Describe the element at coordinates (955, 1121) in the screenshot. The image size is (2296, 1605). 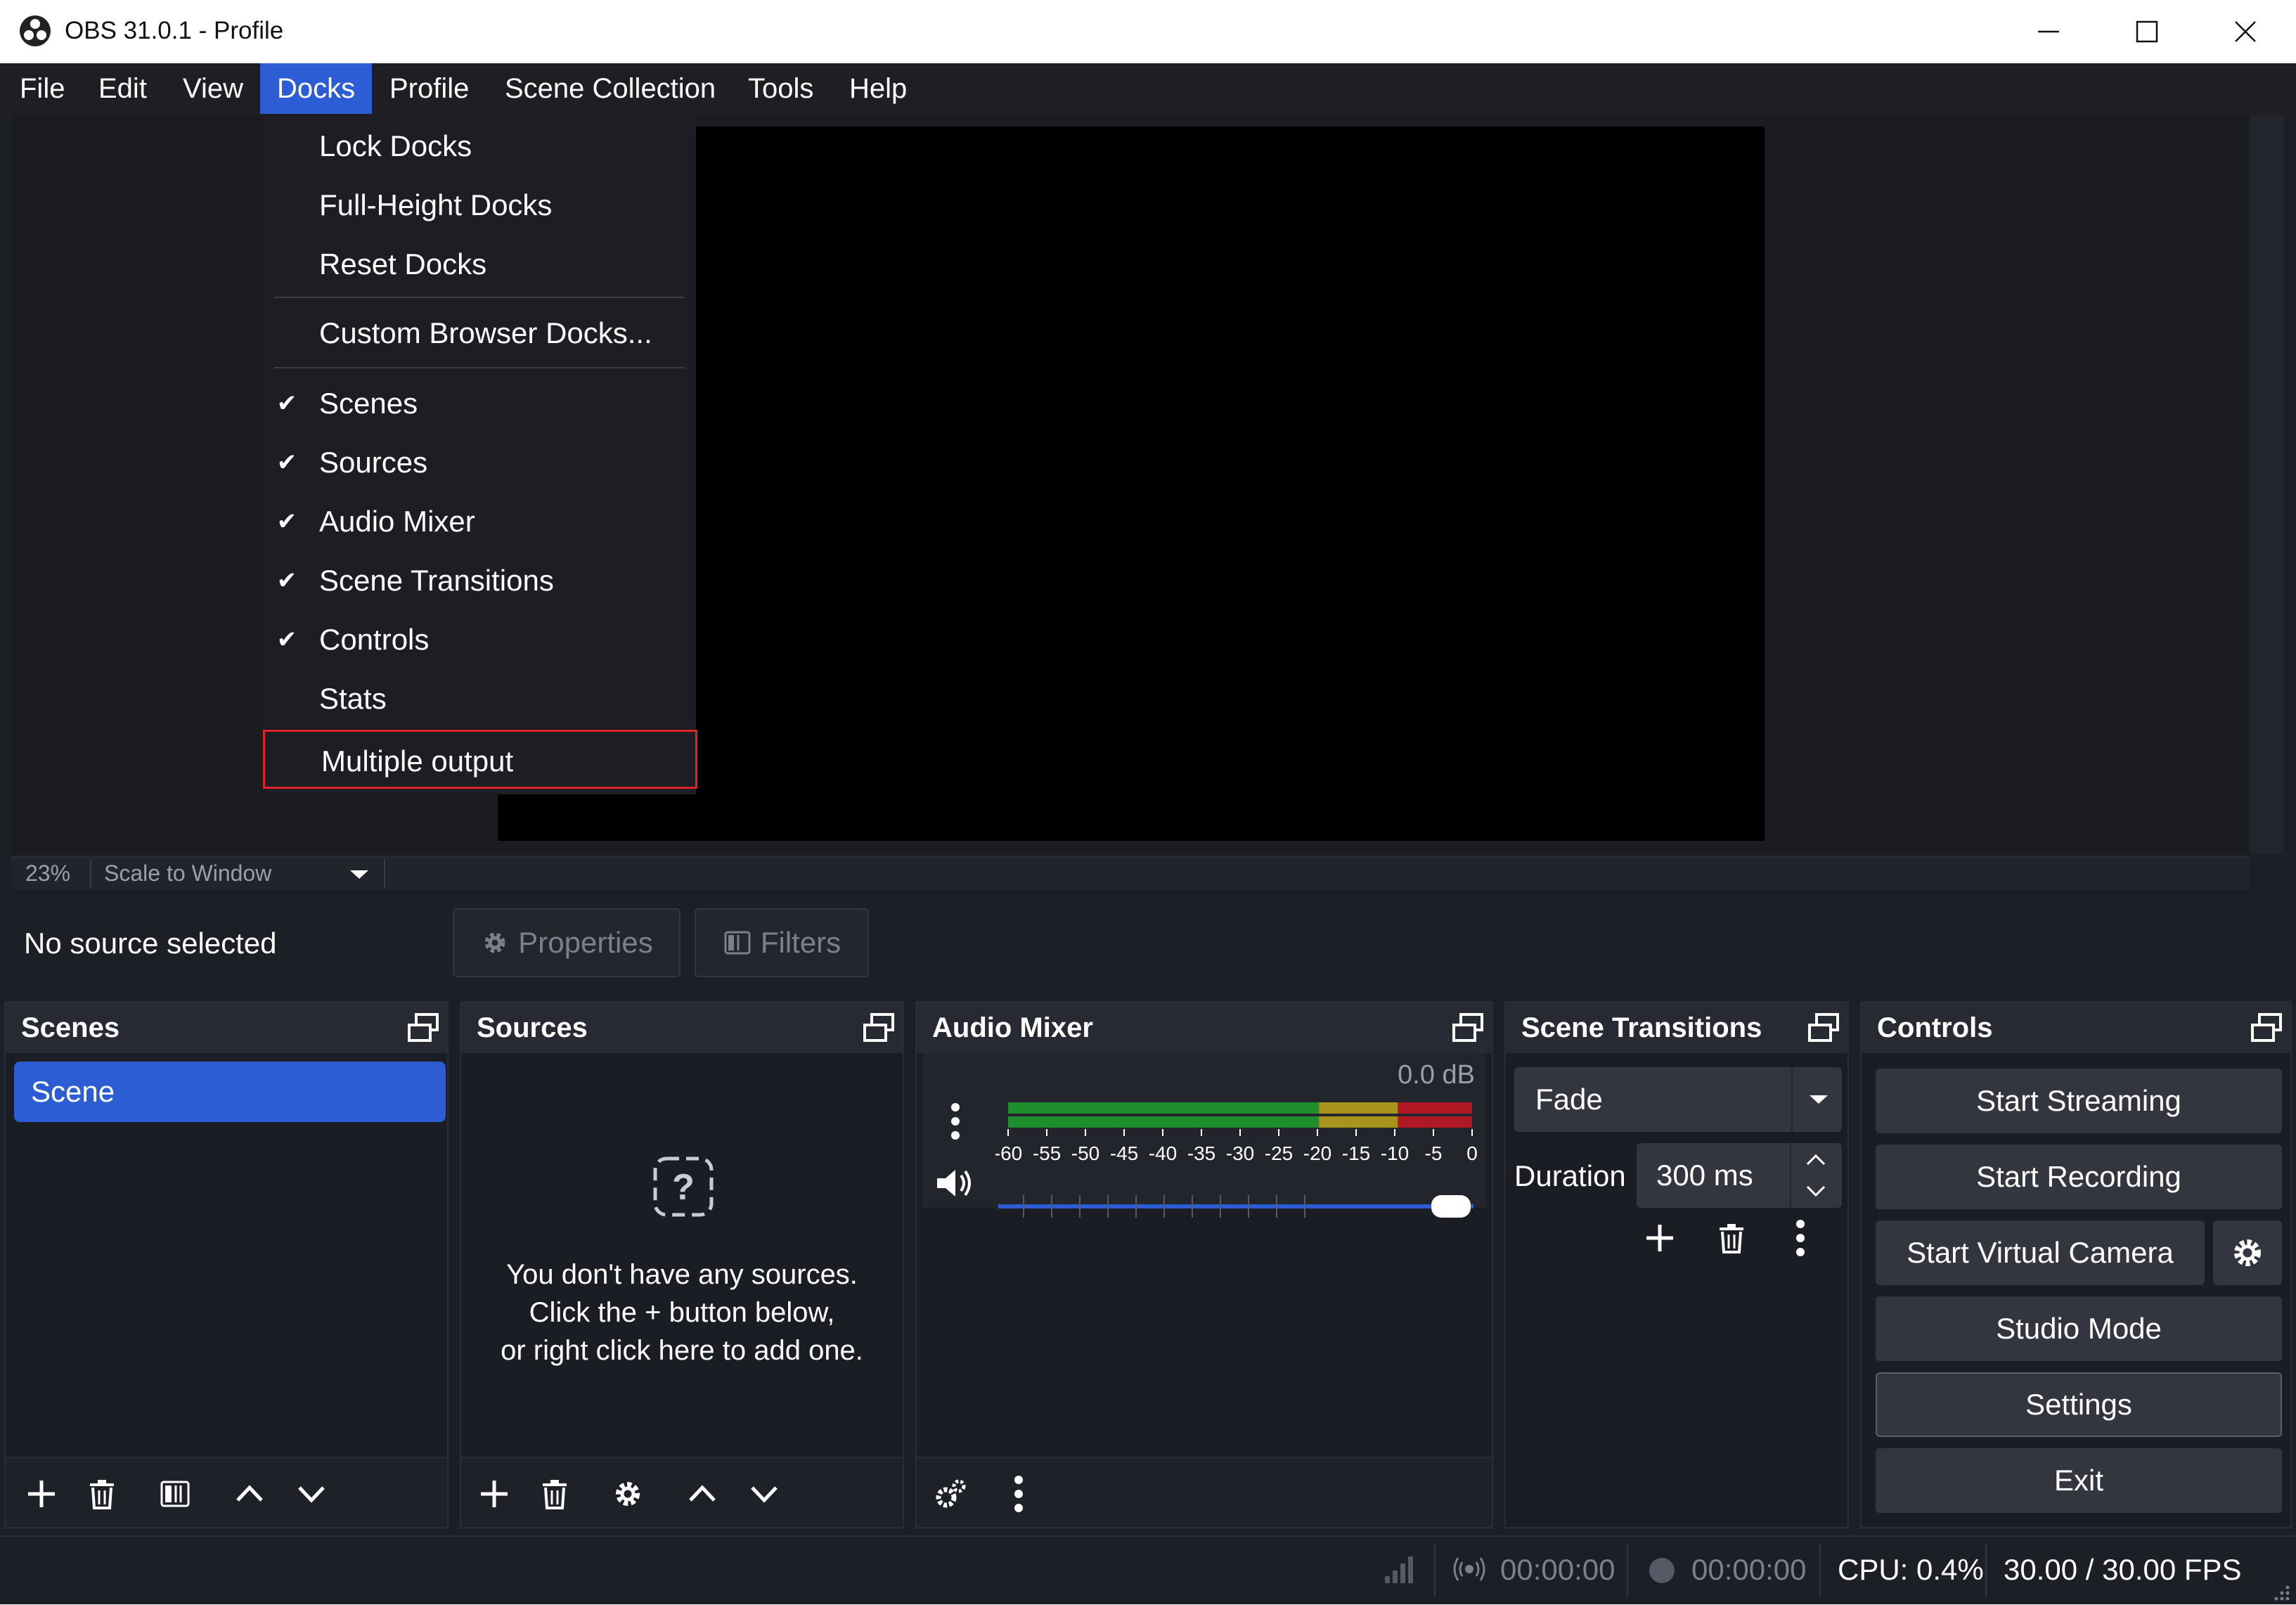
I see `audio-channel-menu-button` at that location.